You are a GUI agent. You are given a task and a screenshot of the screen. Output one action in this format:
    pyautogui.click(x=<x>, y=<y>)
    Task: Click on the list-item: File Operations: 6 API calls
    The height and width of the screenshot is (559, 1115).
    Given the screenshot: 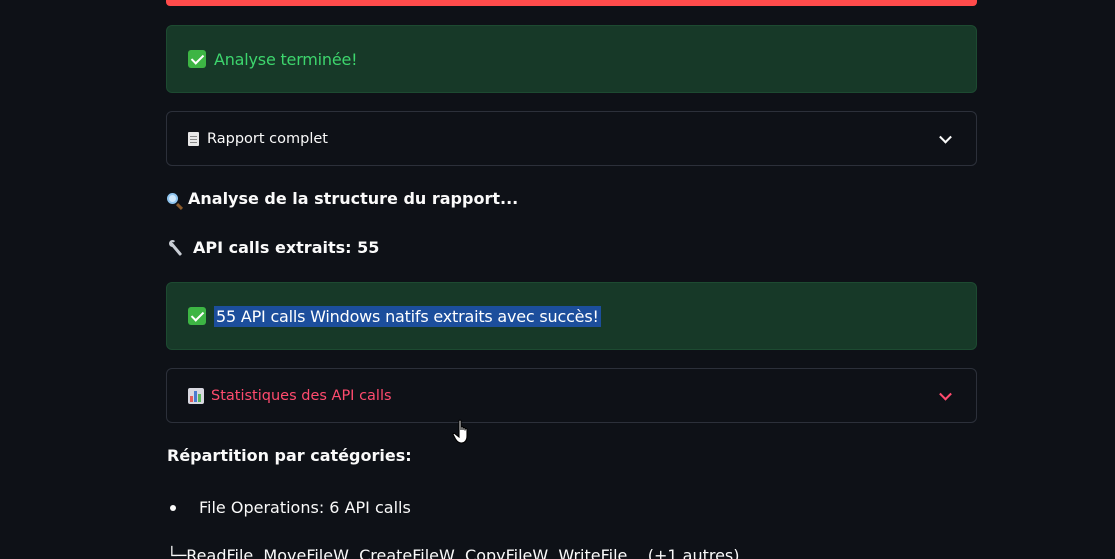 What is the action you would take?
    pyautogui.click(x=305, y=507)
    